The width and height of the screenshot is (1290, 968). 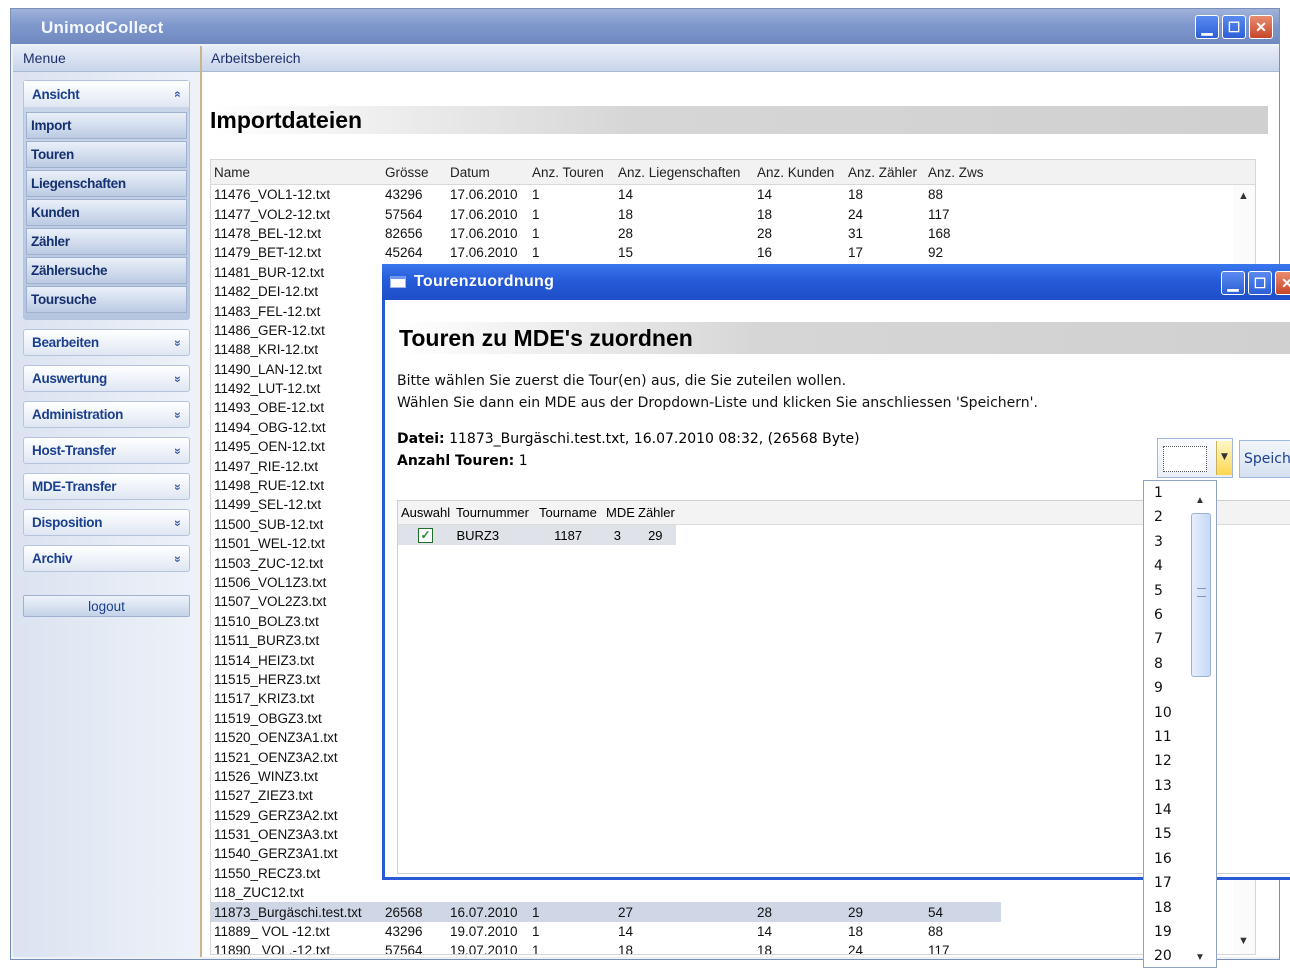 I want to click on mde-dropdown-value, so click(x=1185, y=459).